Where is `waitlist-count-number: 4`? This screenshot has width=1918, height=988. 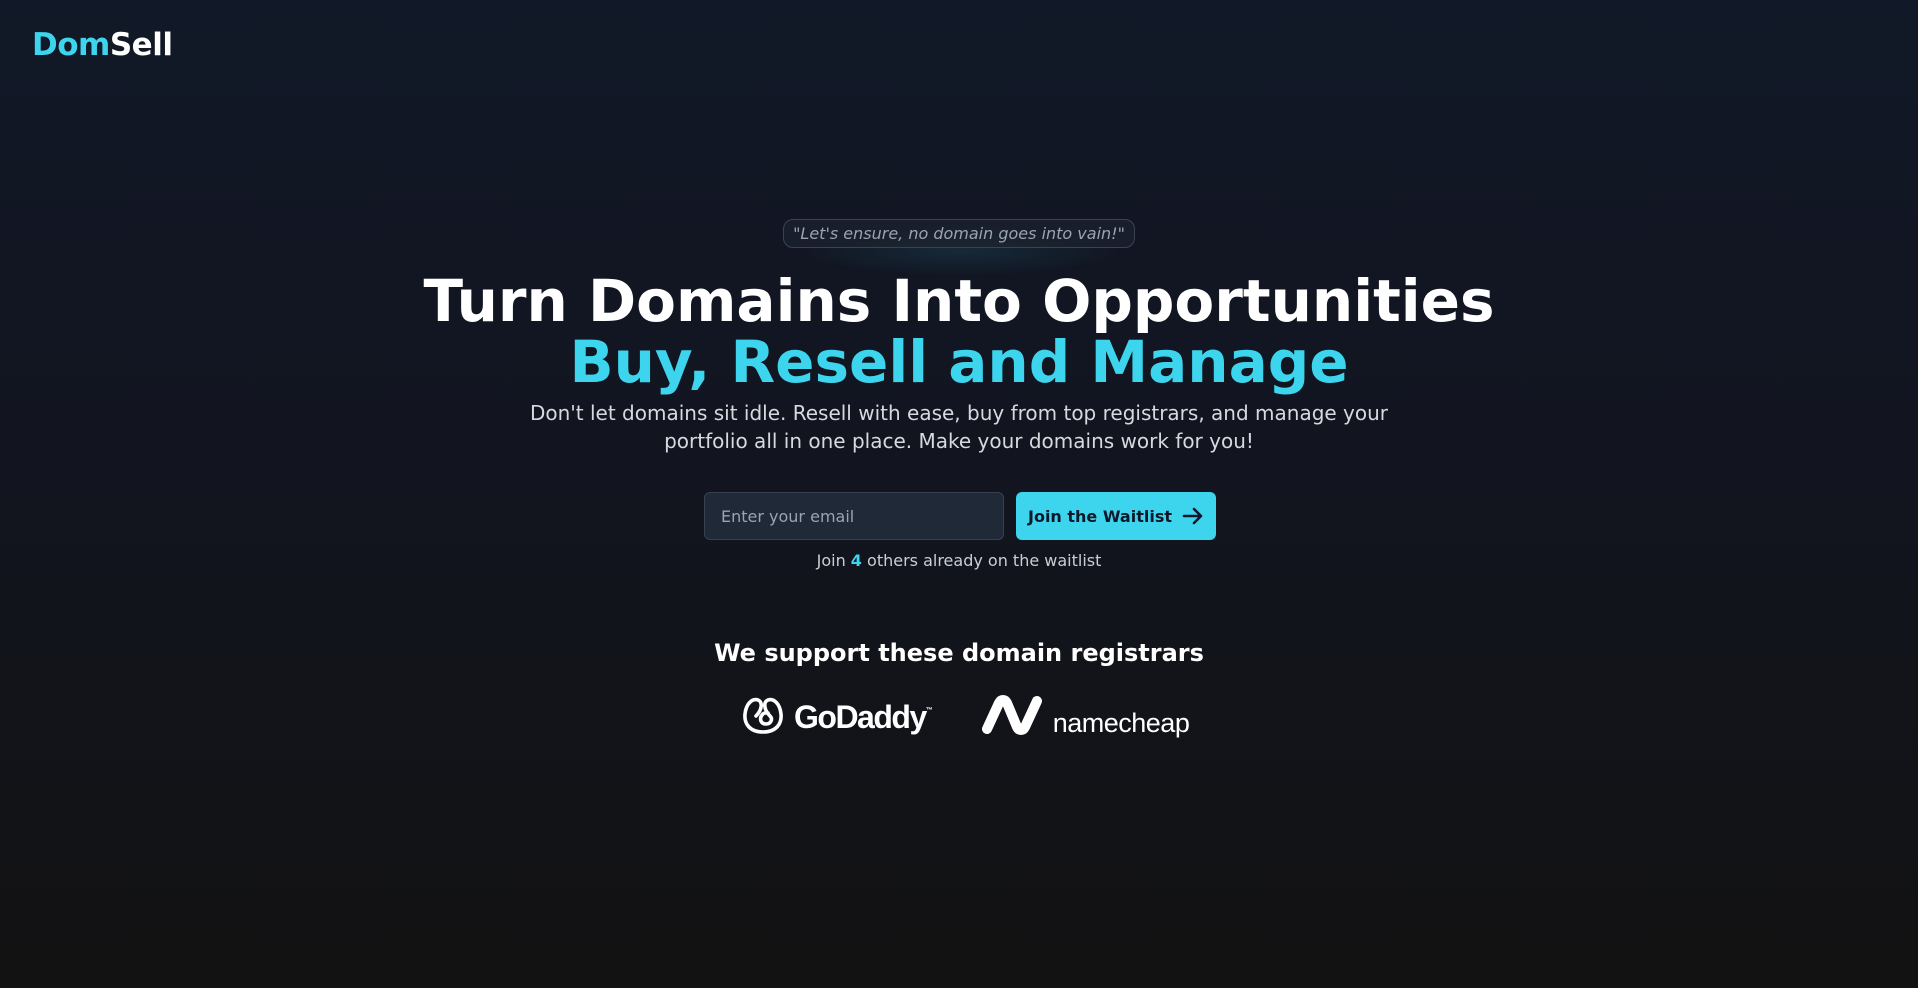
waitlist-count-number: 4 is located at coordinates (856, 560).